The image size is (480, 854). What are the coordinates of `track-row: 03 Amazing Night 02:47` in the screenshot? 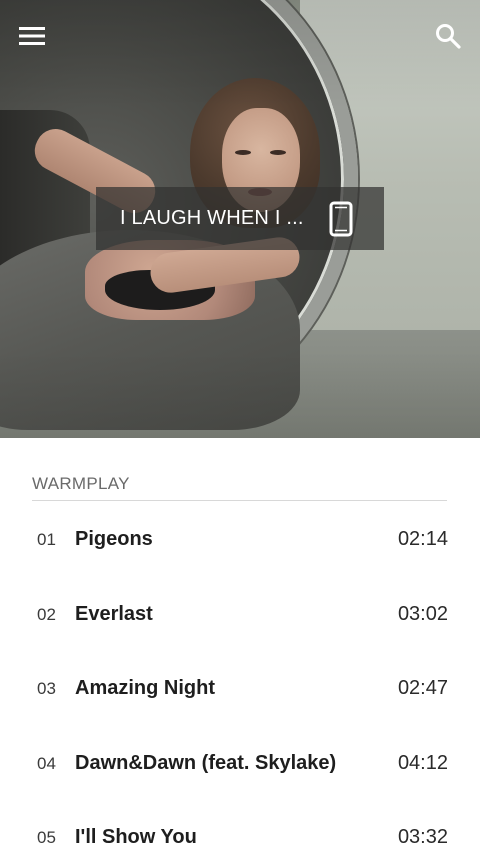 It's located at (240, 688).